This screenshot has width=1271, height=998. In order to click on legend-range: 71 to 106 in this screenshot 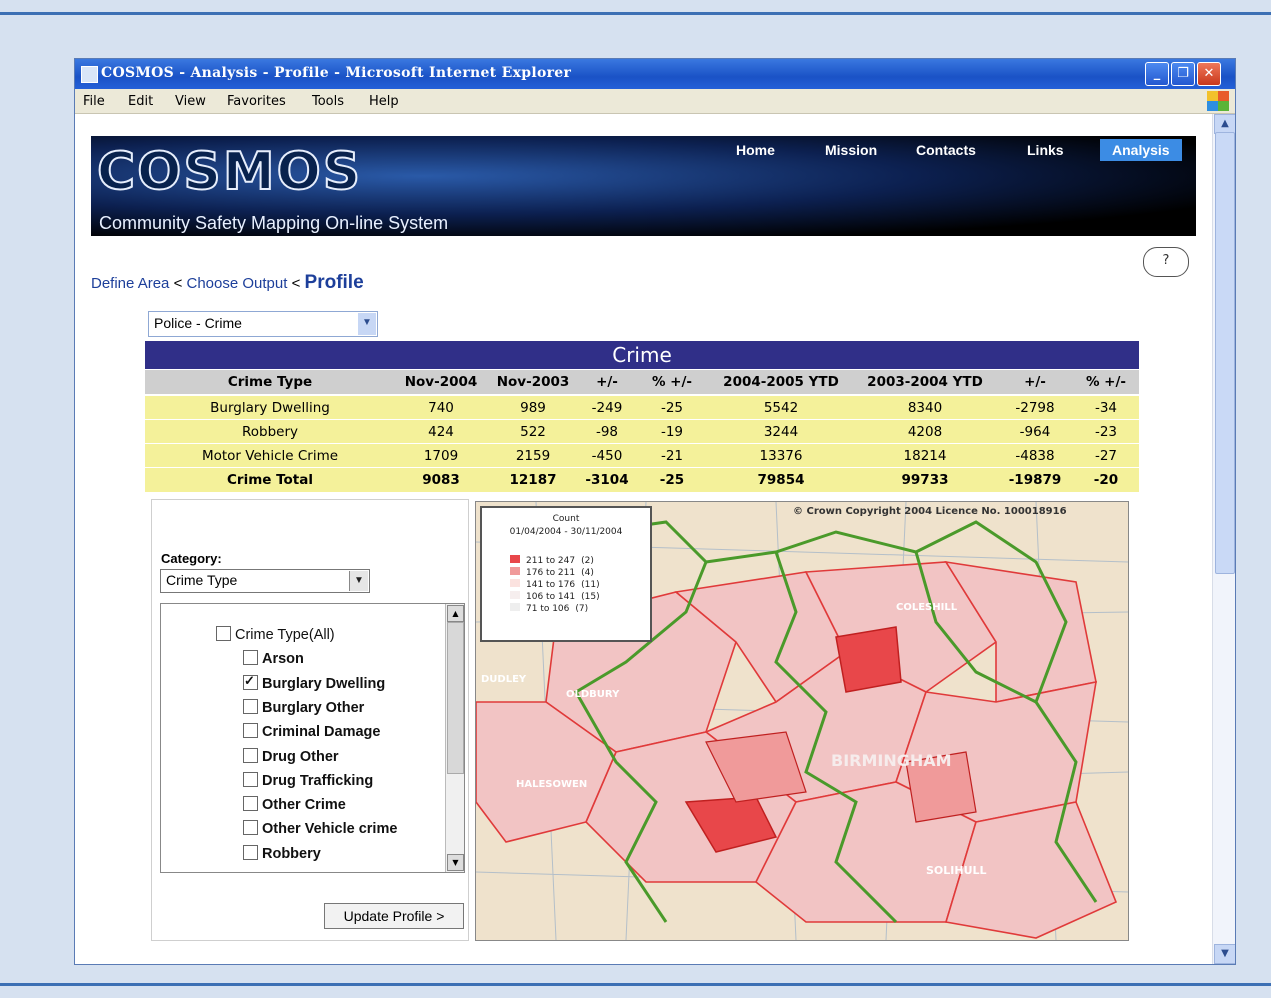, I will do `click(548, 609)`.